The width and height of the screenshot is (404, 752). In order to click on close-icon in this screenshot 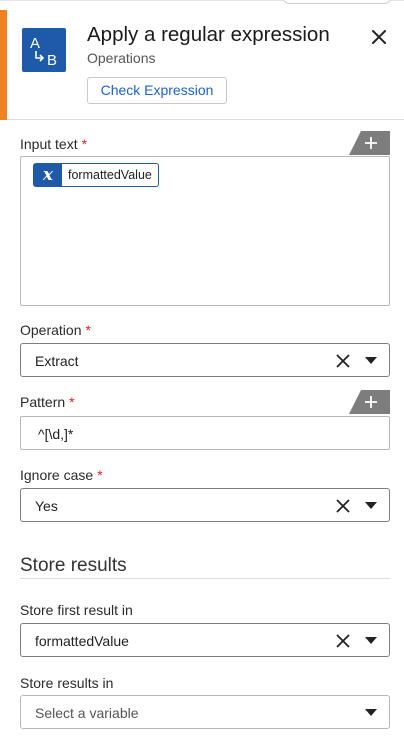, I will do `click(379, 37)`.